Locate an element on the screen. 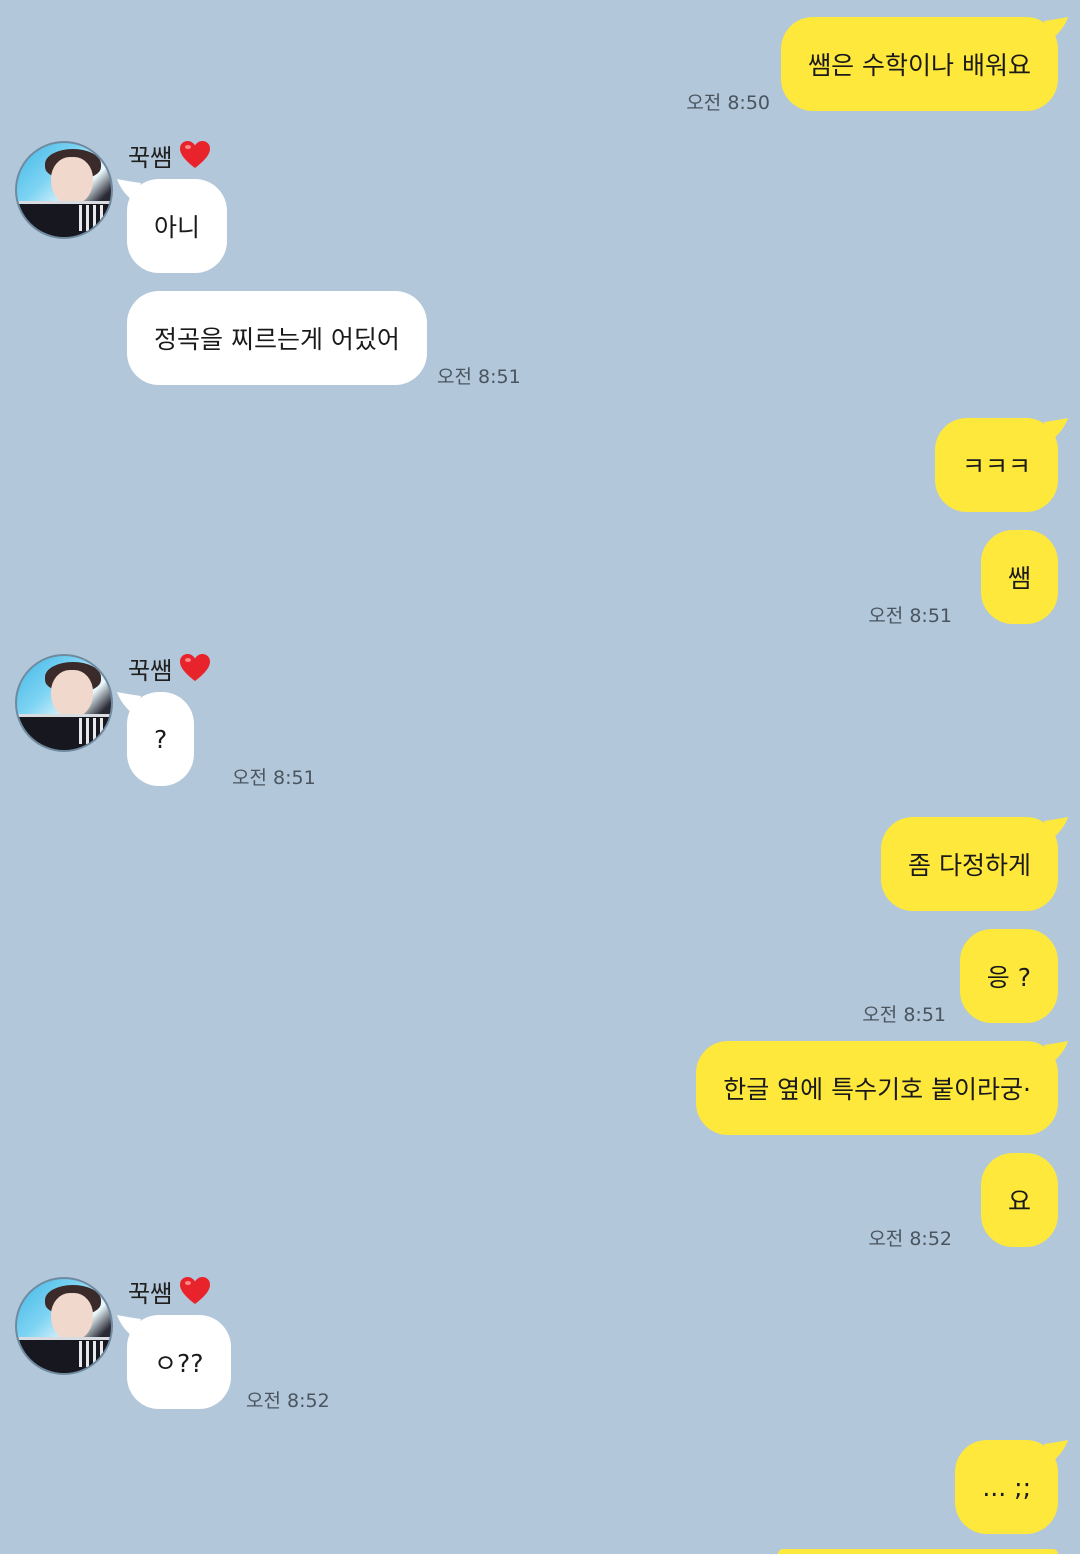  outgoing-message: 좀 다정하게 is located at coordinates (974, 864).